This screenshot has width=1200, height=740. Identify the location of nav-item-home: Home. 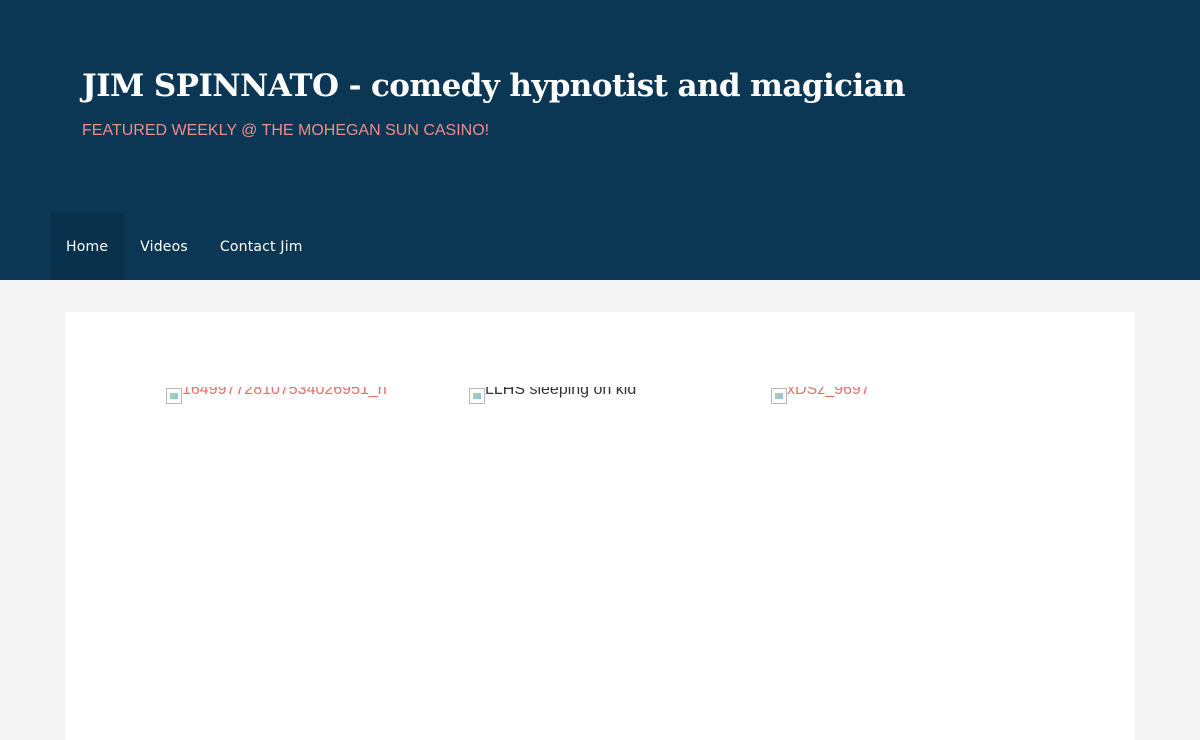
(87, 246).